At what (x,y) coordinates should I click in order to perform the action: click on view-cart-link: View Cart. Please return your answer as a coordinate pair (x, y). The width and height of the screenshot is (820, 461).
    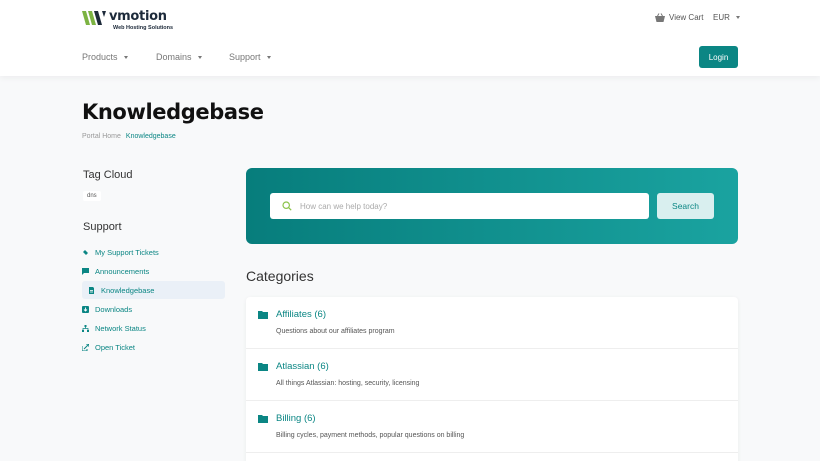
    Looking at the image, I should click on (679, 17).